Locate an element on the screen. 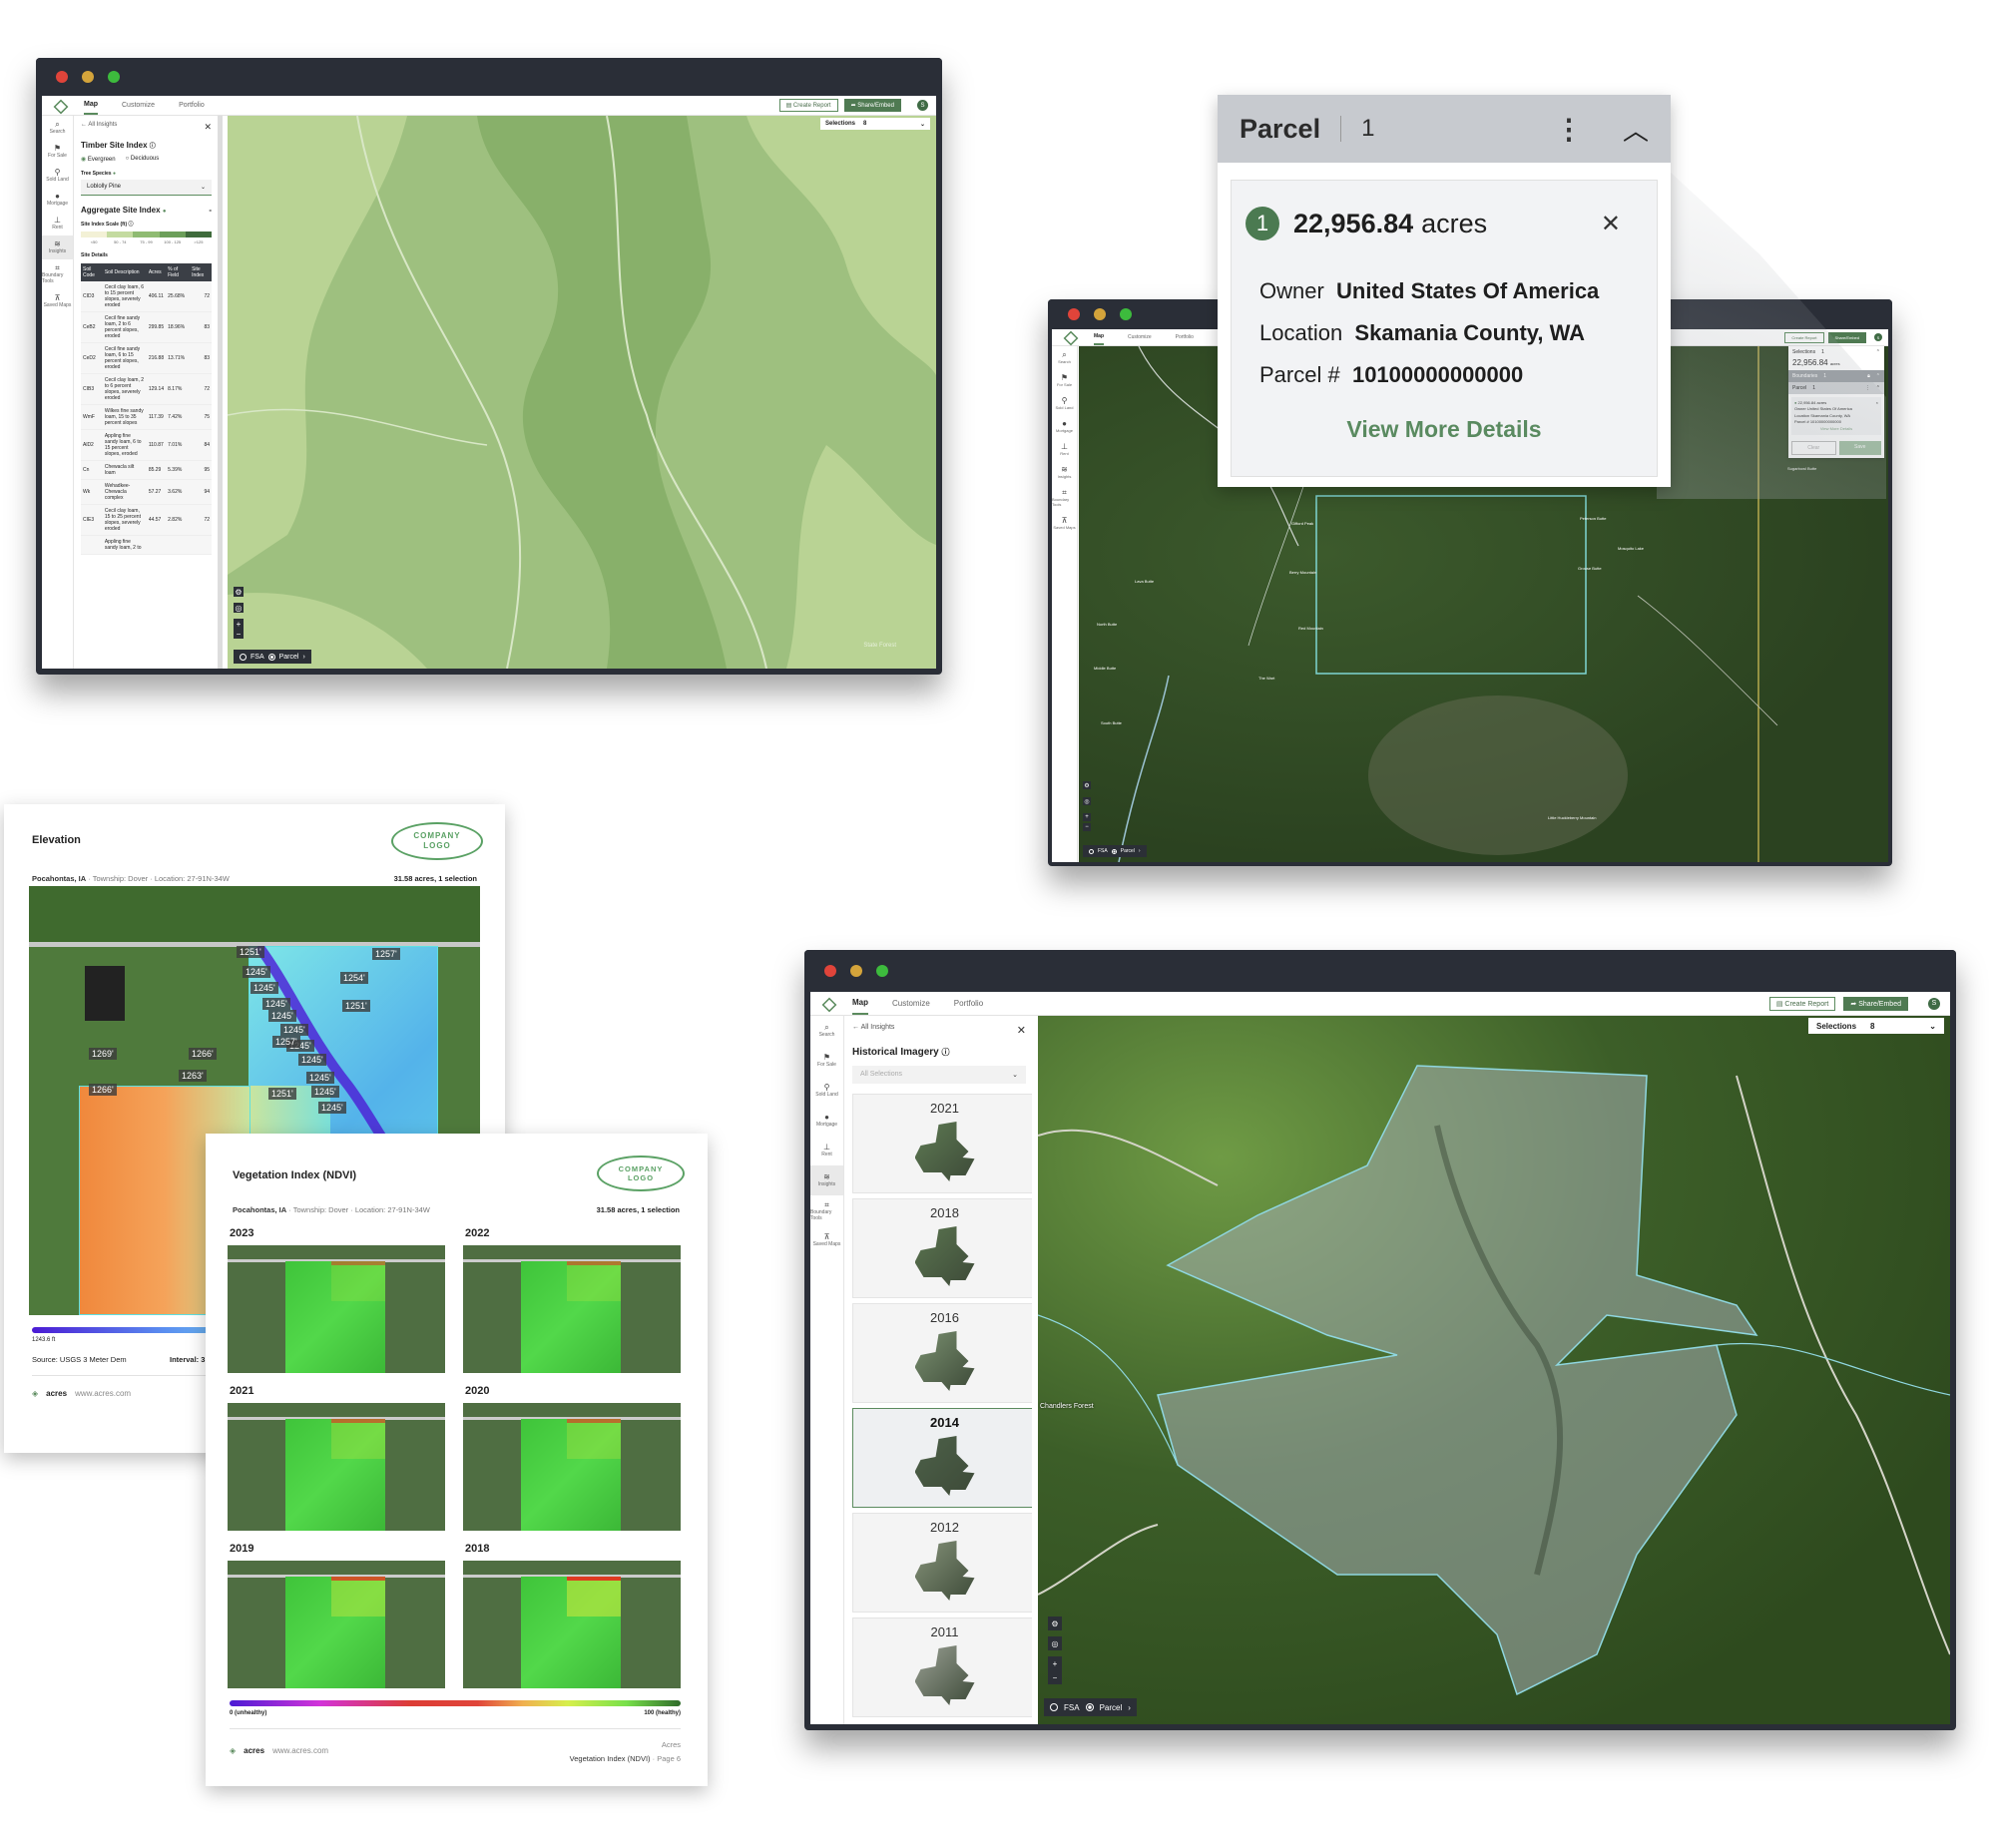  imagery-card-2016: 2016 is located at coordinates (942, 1353).